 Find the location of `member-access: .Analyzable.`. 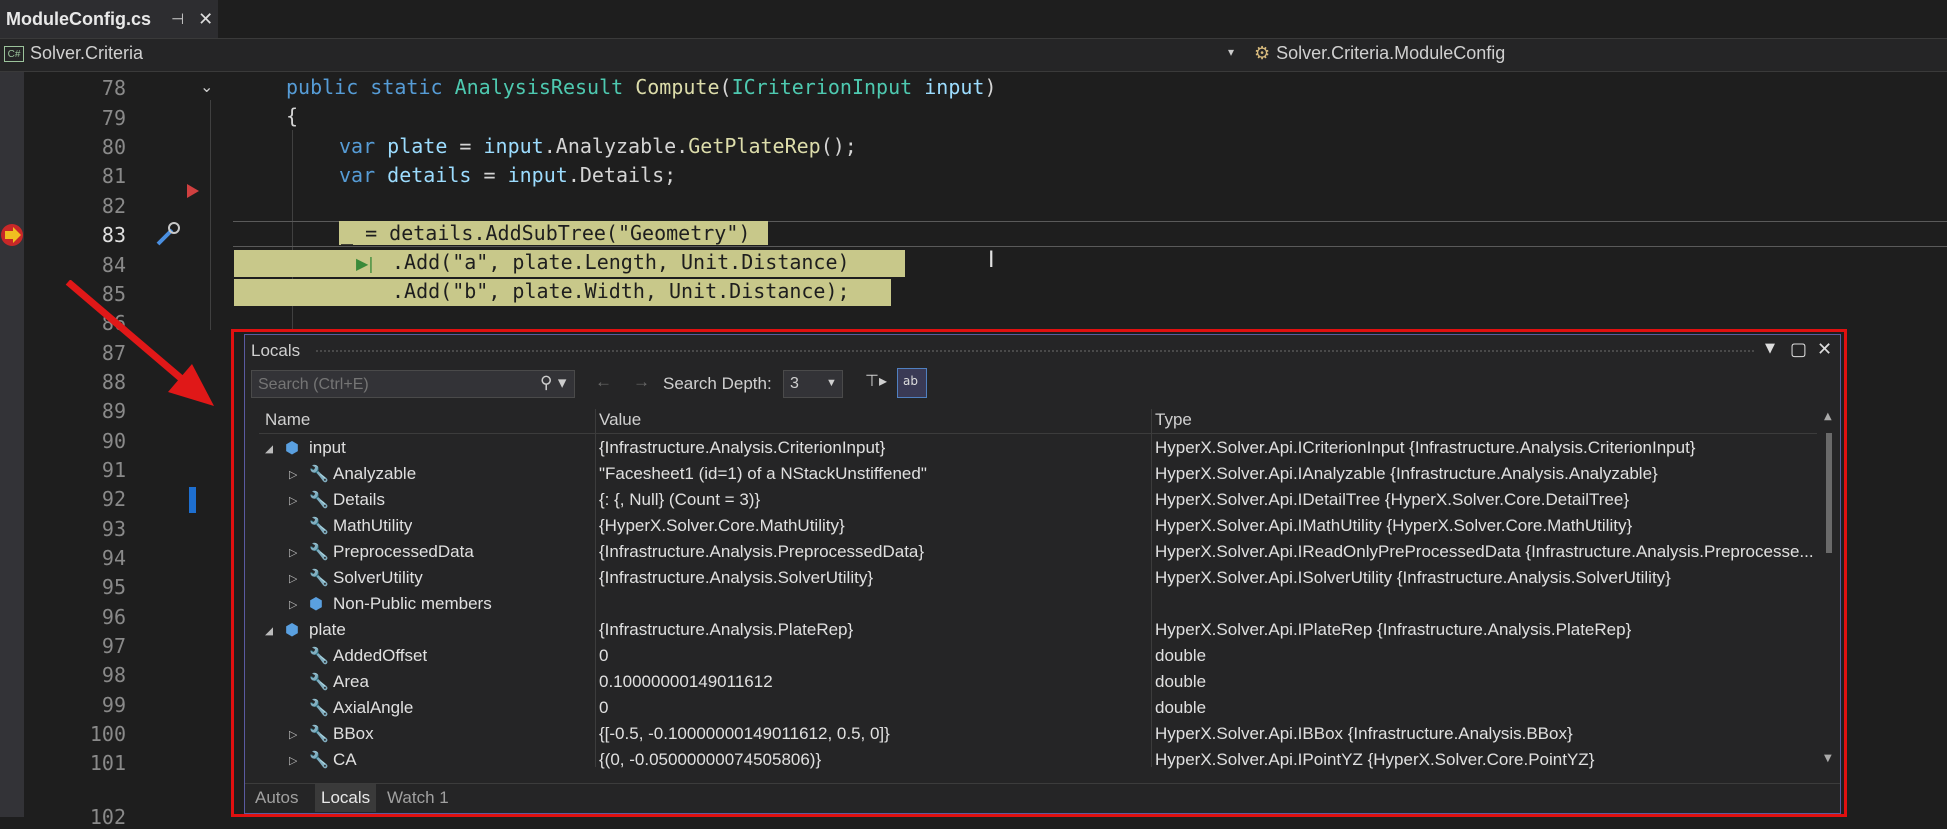

member-access: .Analyzable. is located at coordinates (616, 146).